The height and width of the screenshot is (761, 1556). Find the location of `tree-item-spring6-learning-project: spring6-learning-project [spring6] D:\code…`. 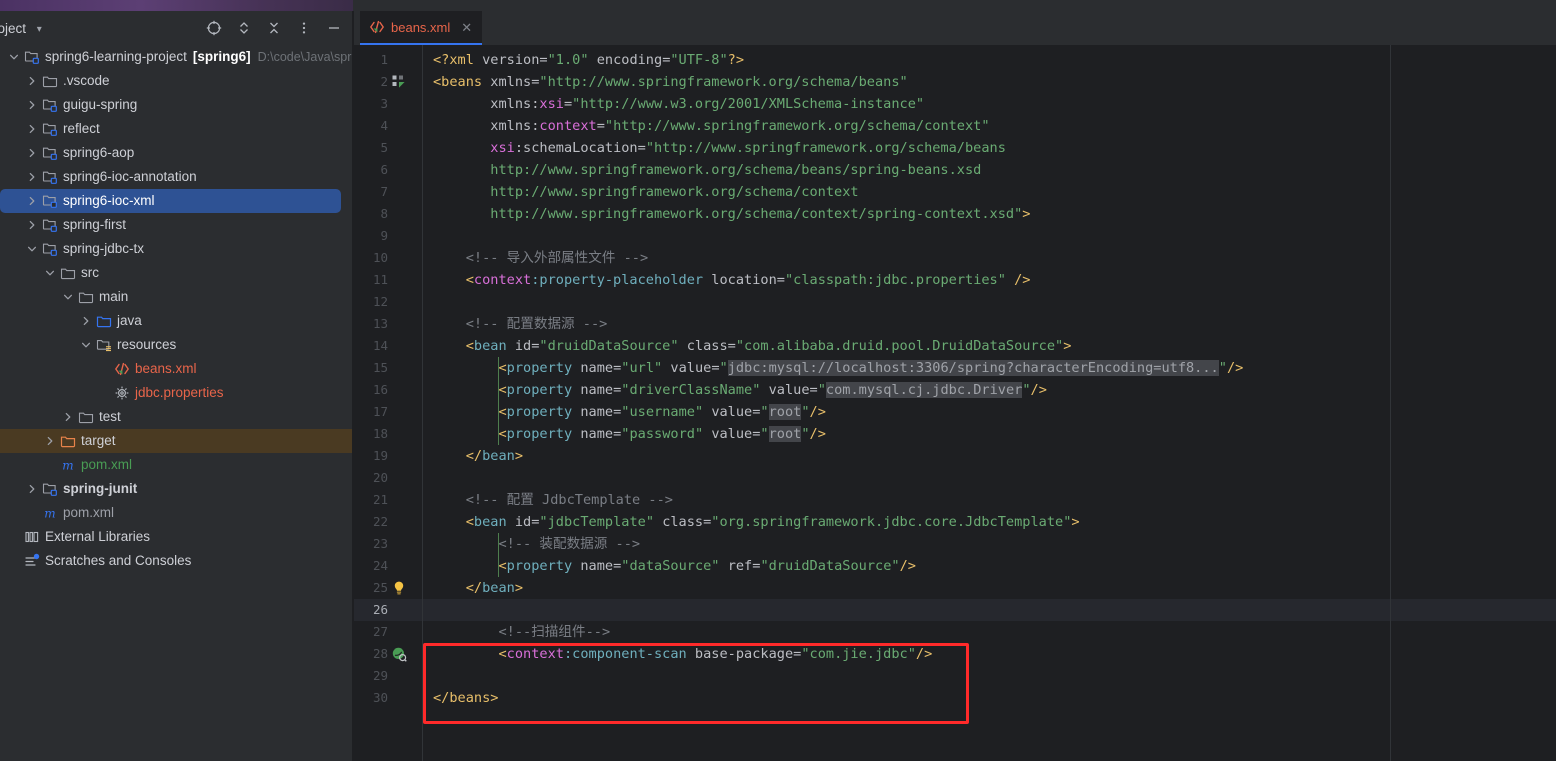

tree-item-spring6-learning-project: spring6-learning-project [spring6] D:\code… is located at coordinates (176, 57).